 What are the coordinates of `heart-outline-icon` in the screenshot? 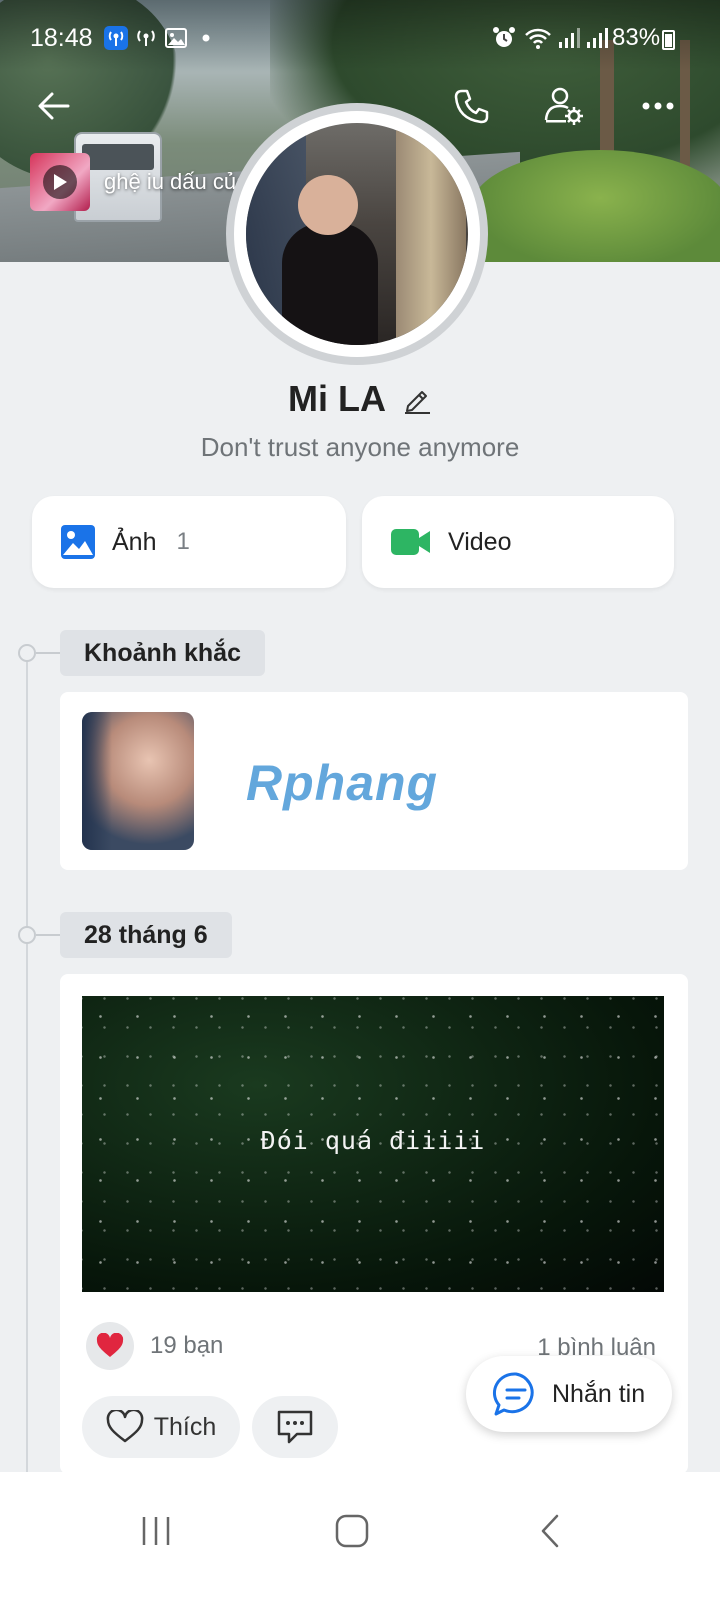 It's located at (125, 1426).